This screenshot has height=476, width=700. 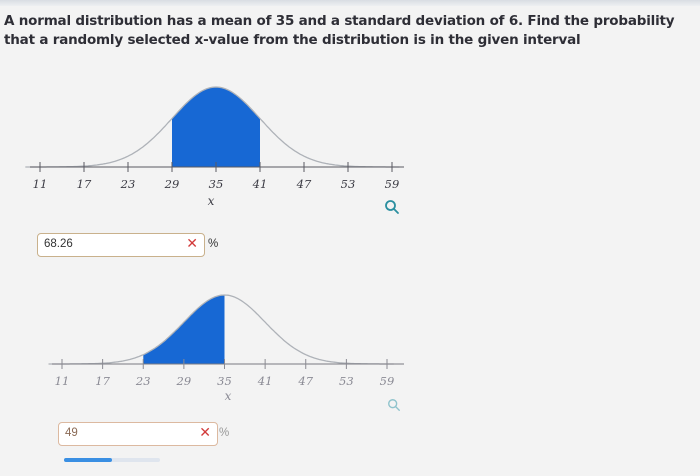 I want to click on normal-curve-graph-1: 11 17 23 29 35 41 47 53 59 x, so click(x=214, y=147).